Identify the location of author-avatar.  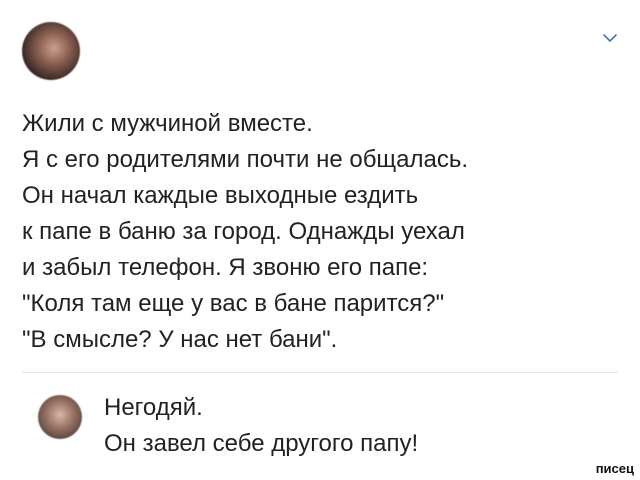
(51, 51).